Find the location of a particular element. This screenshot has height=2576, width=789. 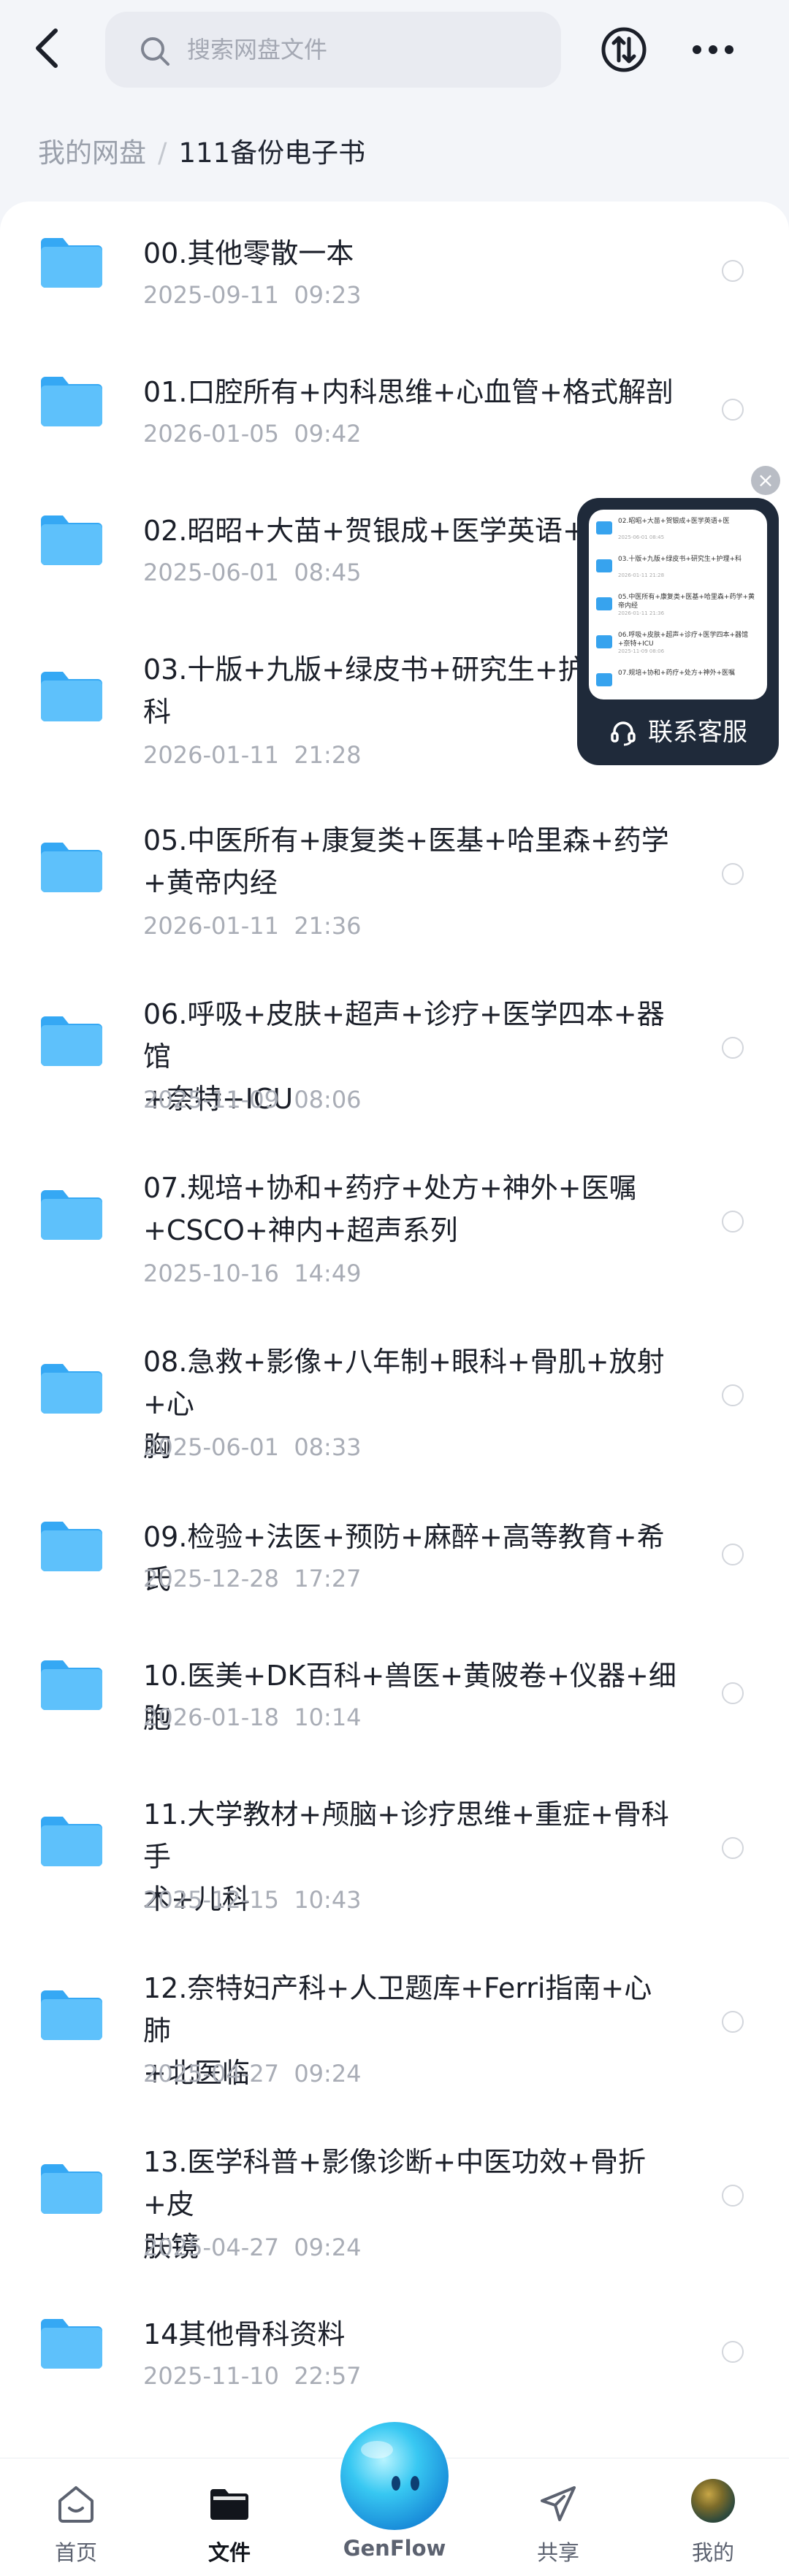

breadcrumb-current: 111备份电子书 is located at coordinates (272, 153).